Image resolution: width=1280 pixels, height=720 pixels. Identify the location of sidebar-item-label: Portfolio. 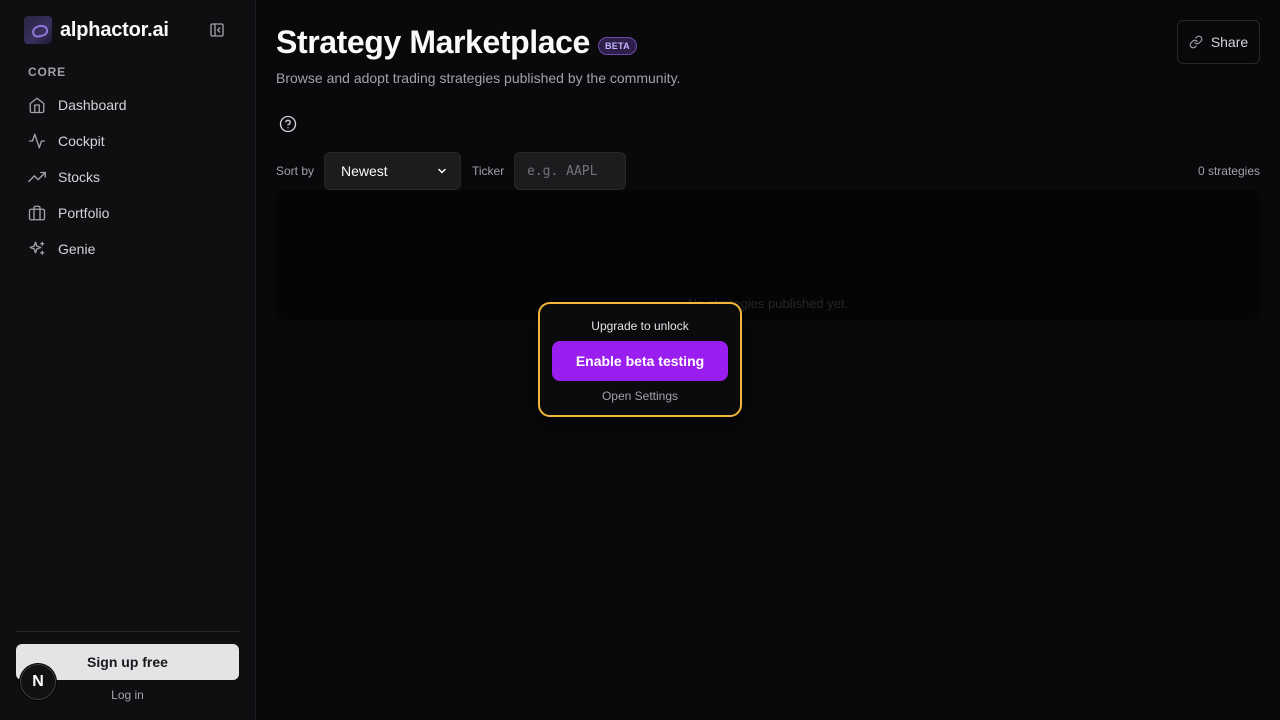
(84, 213).